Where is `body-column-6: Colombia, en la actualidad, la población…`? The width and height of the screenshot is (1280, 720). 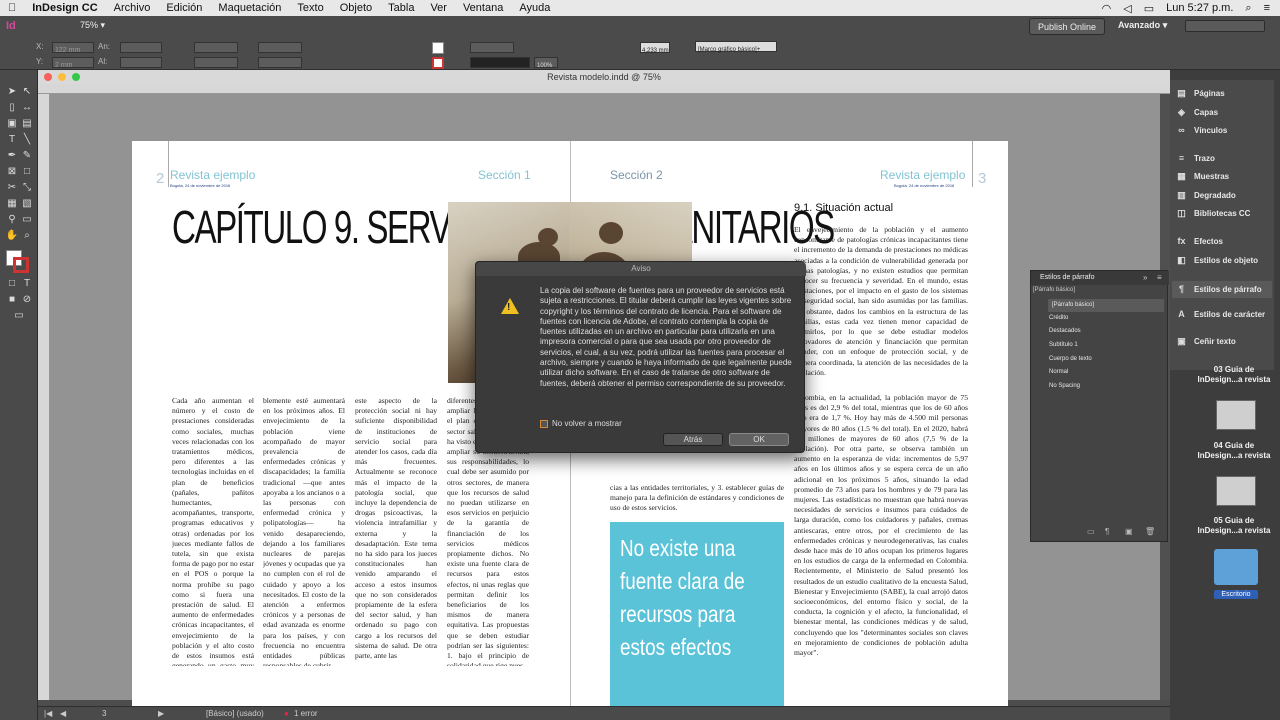
body-column-6: Colombia, en la actualidad, la población… is located at coordinates (881, 530).